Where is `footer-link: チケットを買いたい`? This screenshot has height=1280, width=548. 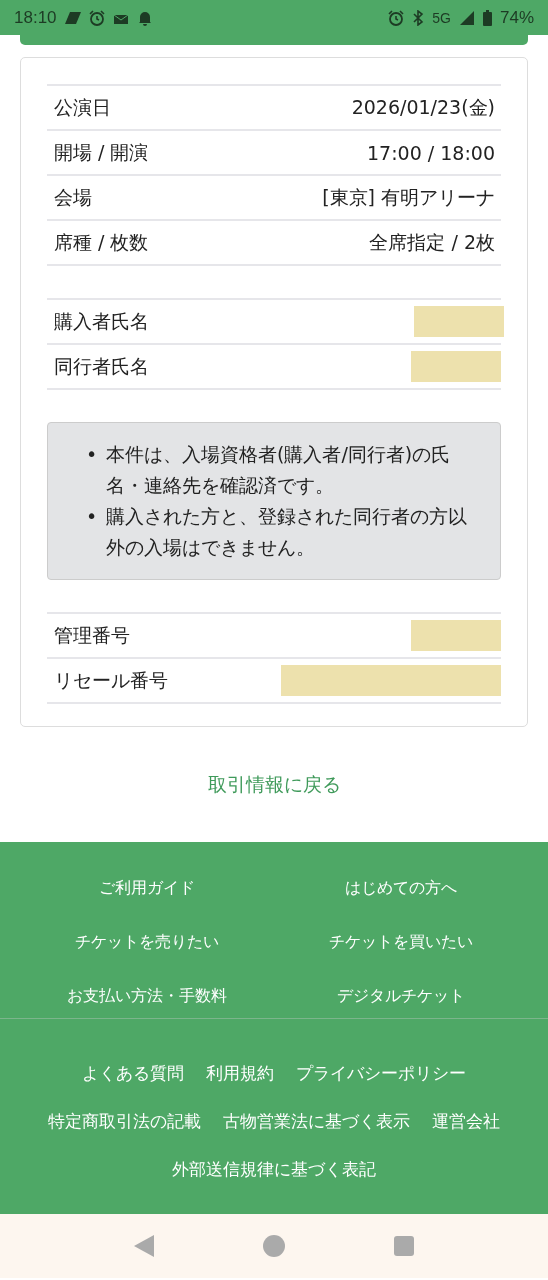
footer-link: チケットを買いたい is located at coordinates (401, 949).